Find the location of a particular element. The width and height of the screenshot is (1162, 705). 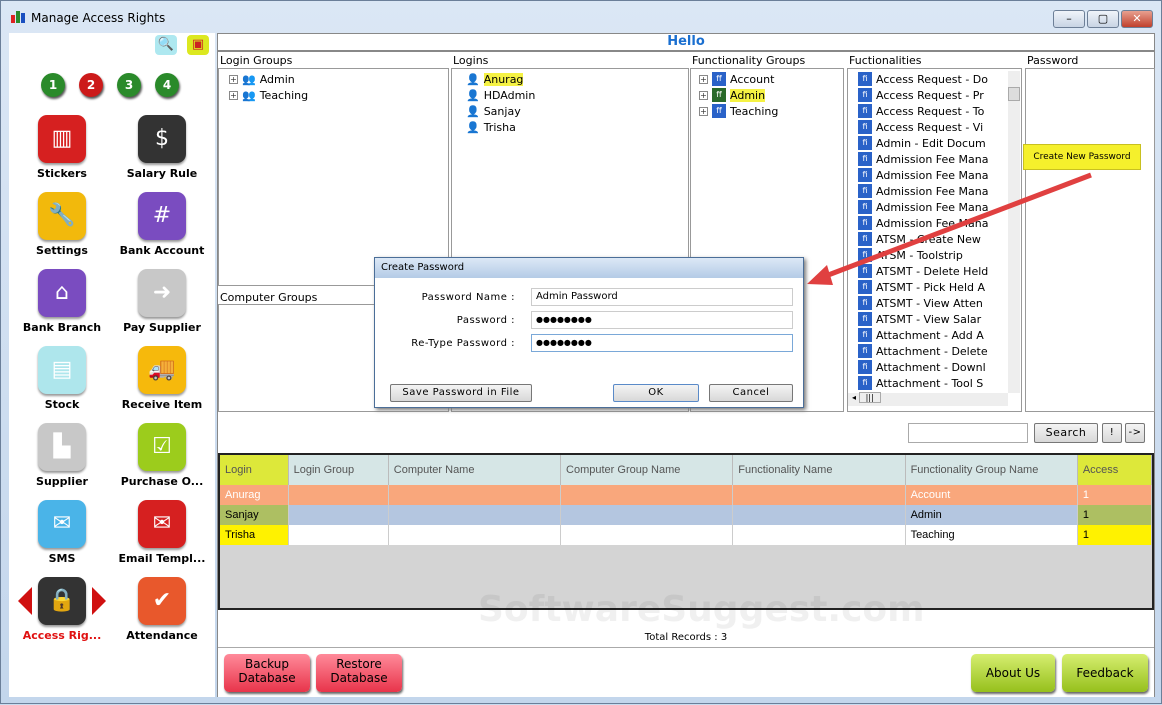

ok-button: OK is located at coordinates (656, 393).